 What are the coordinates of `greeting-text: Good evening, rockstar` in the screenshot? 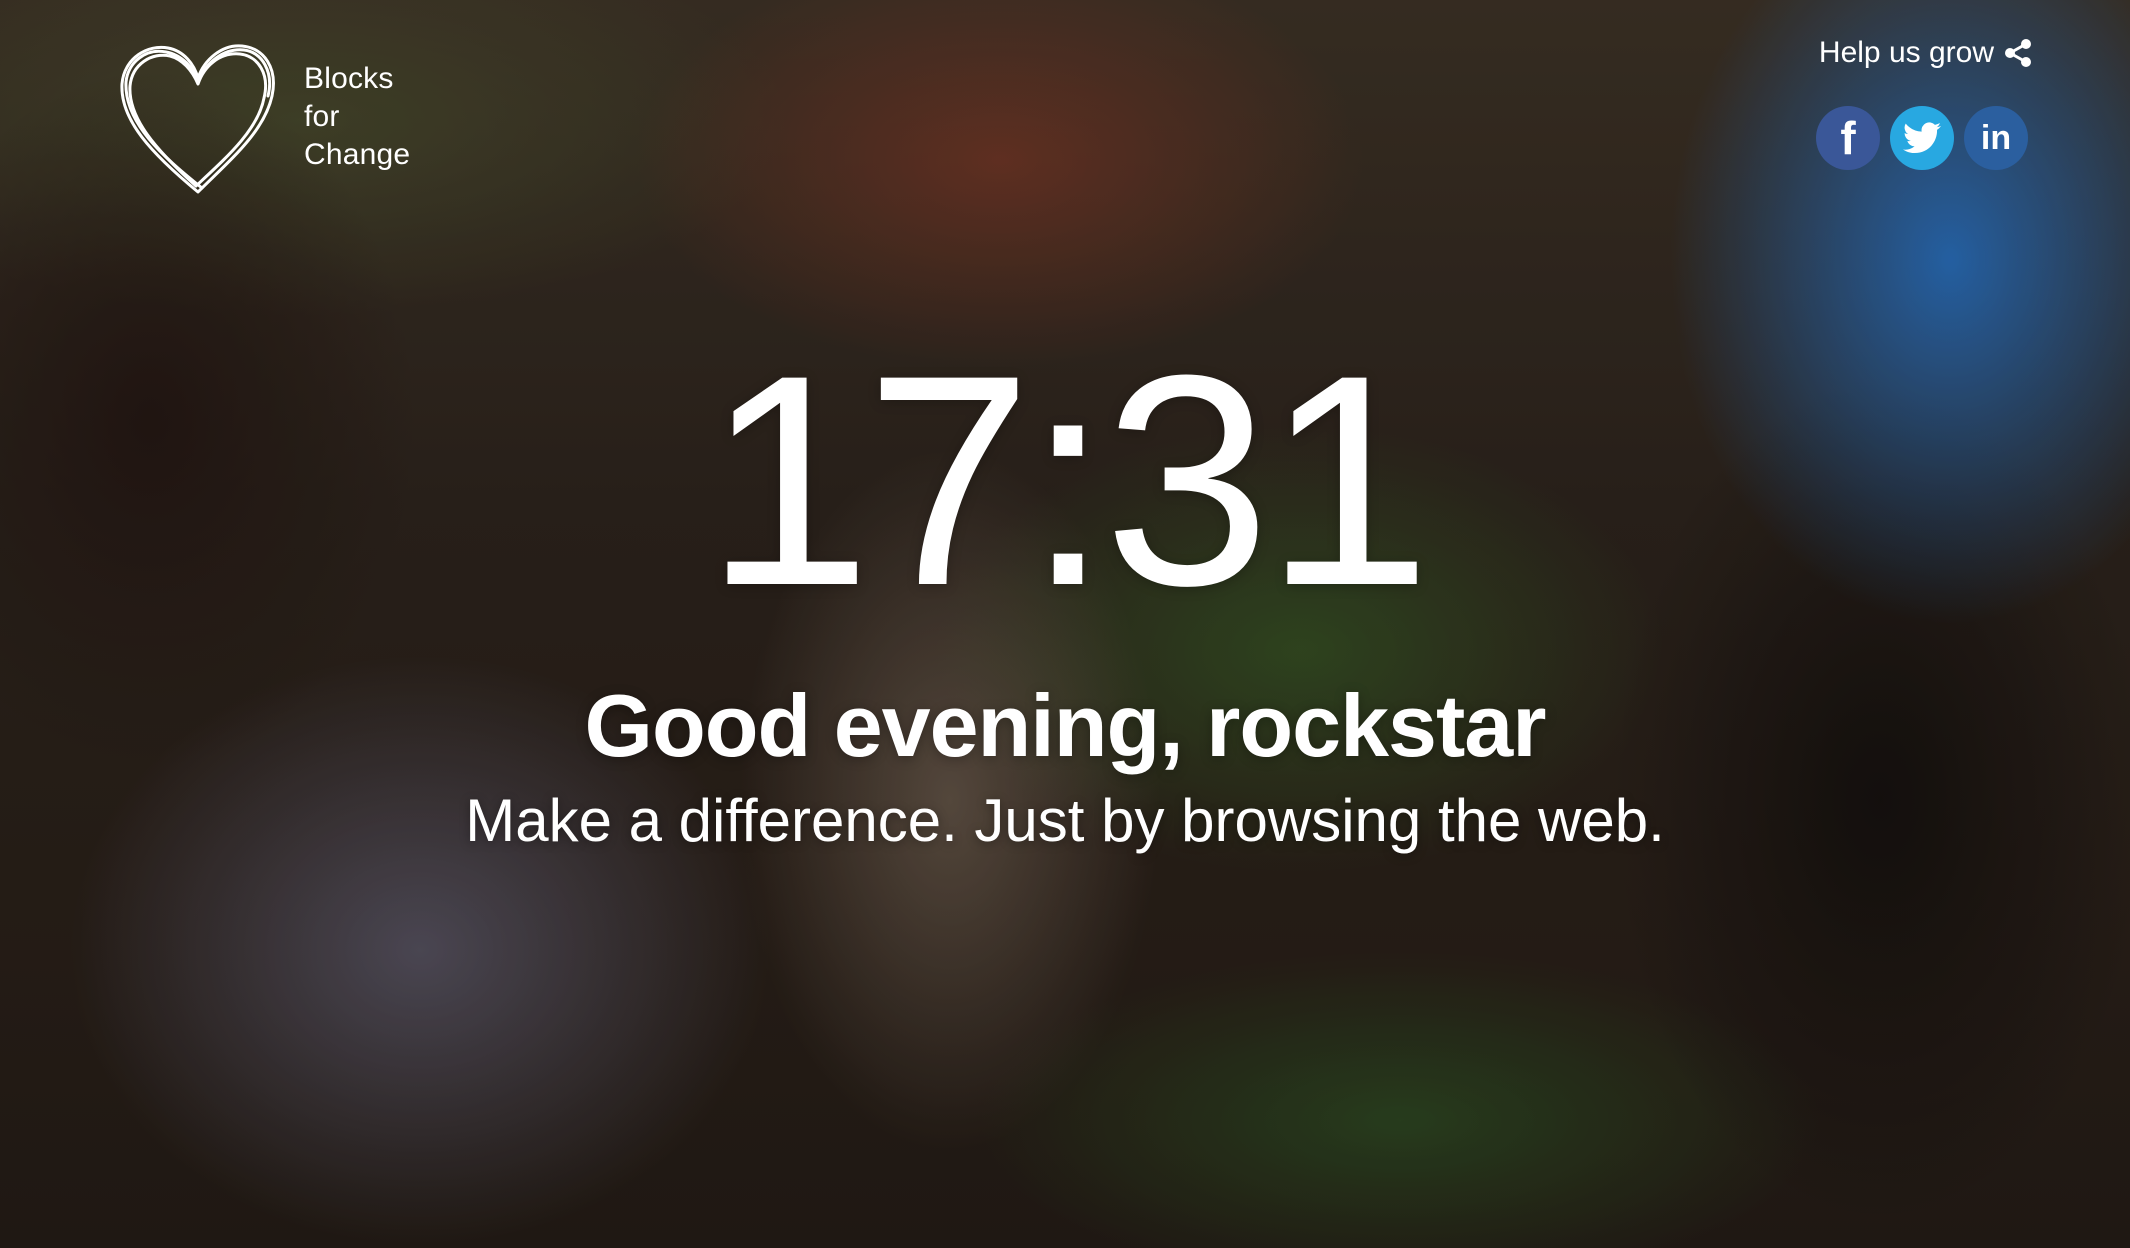 It's located at (1065, 725).